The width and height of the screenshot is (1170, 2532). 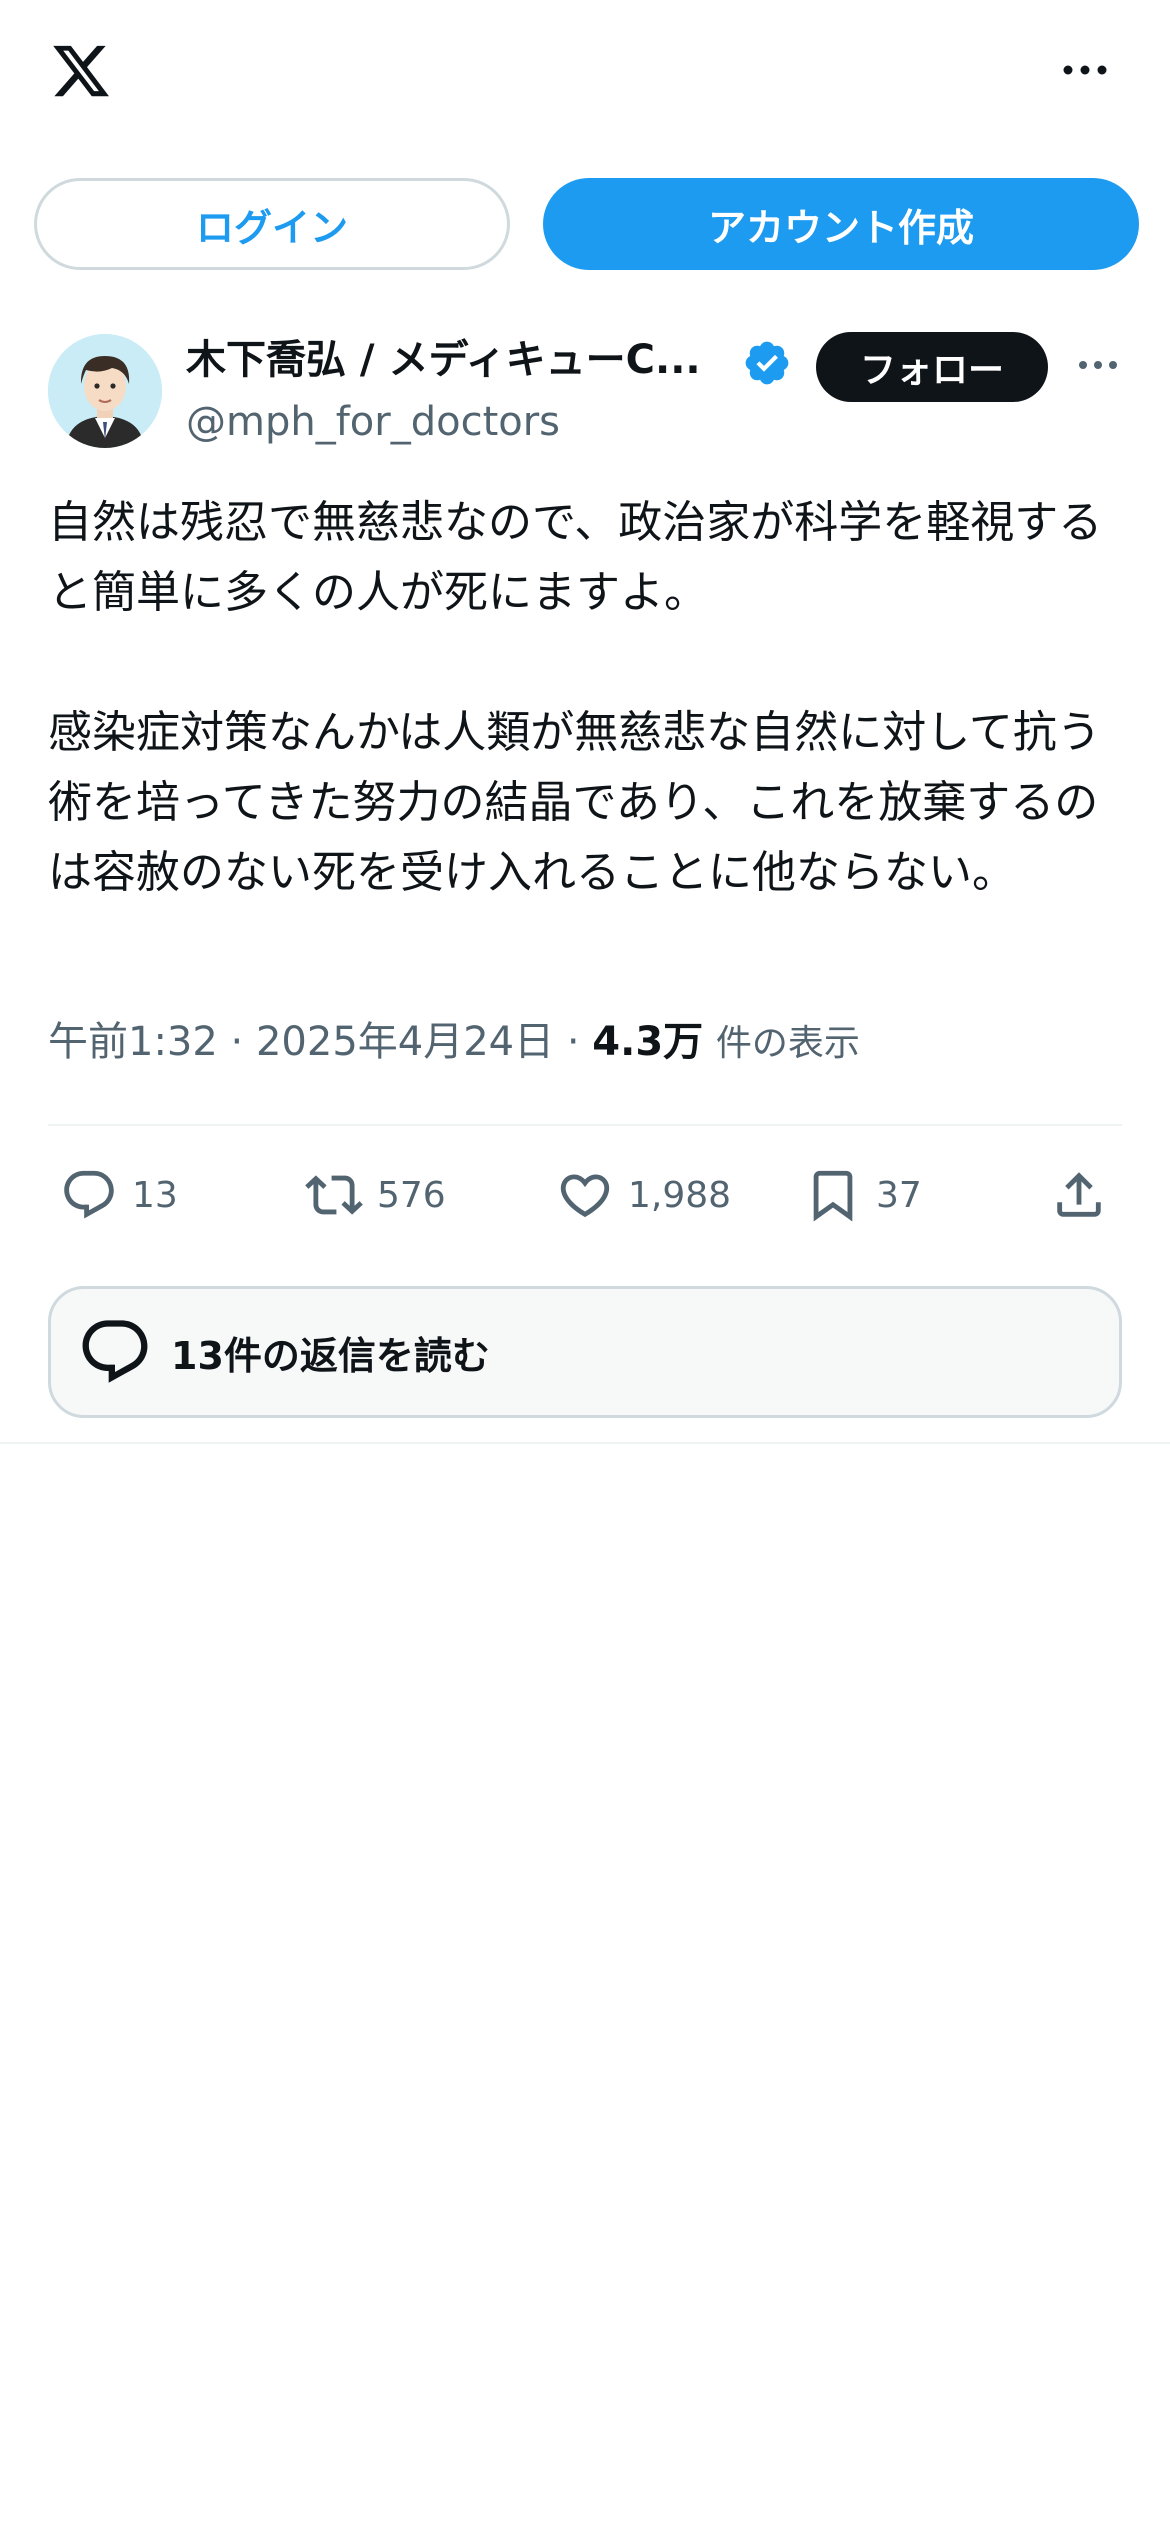 I want to click on bookmark-button: 37, so click(x=863, y=1195).